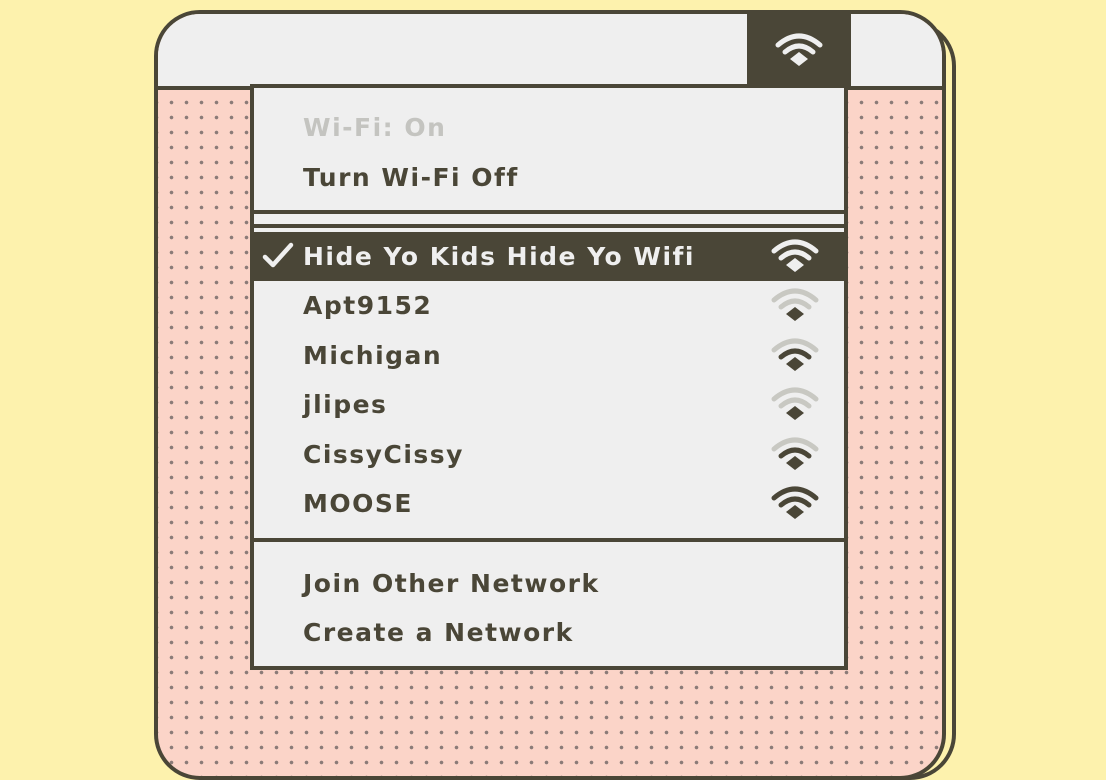 The height and width of the screenshot is (780, 1106). What do you see at coordinates (549, 583) in the screenshot?
I see `join-other-network-item: Join Other Network` at bounding box center [549, 583].